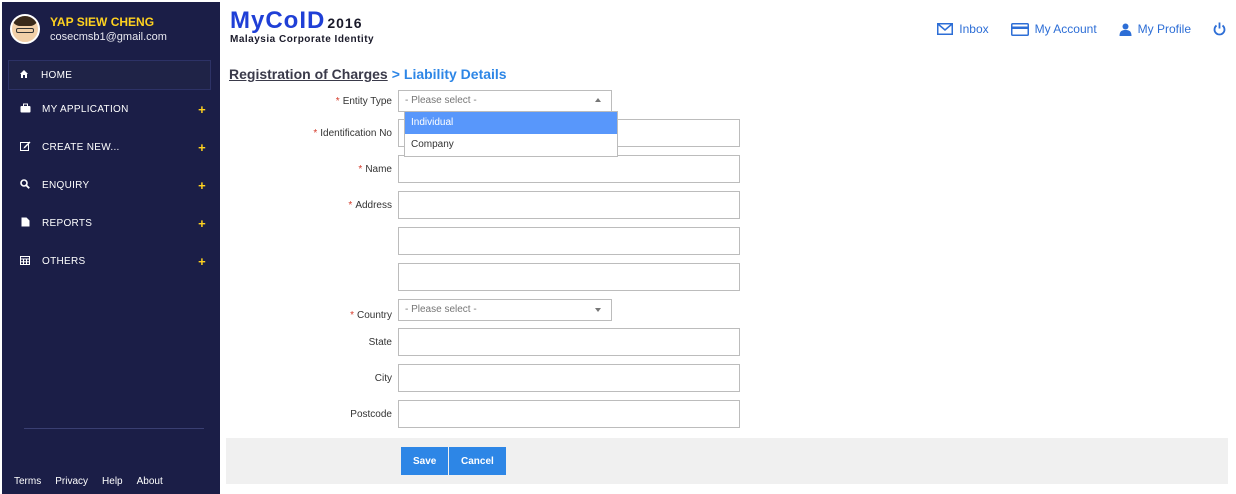 This screenshot has height=494, width=1236. I want to click on country-label-text: Country, so click(374, 315).